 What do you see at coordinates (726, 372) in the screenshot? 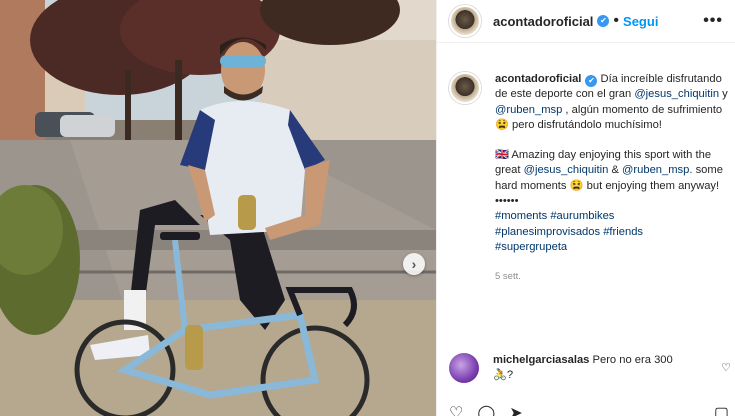
I see `like-comment-icon: ♡` at bounding box center [726, 372].